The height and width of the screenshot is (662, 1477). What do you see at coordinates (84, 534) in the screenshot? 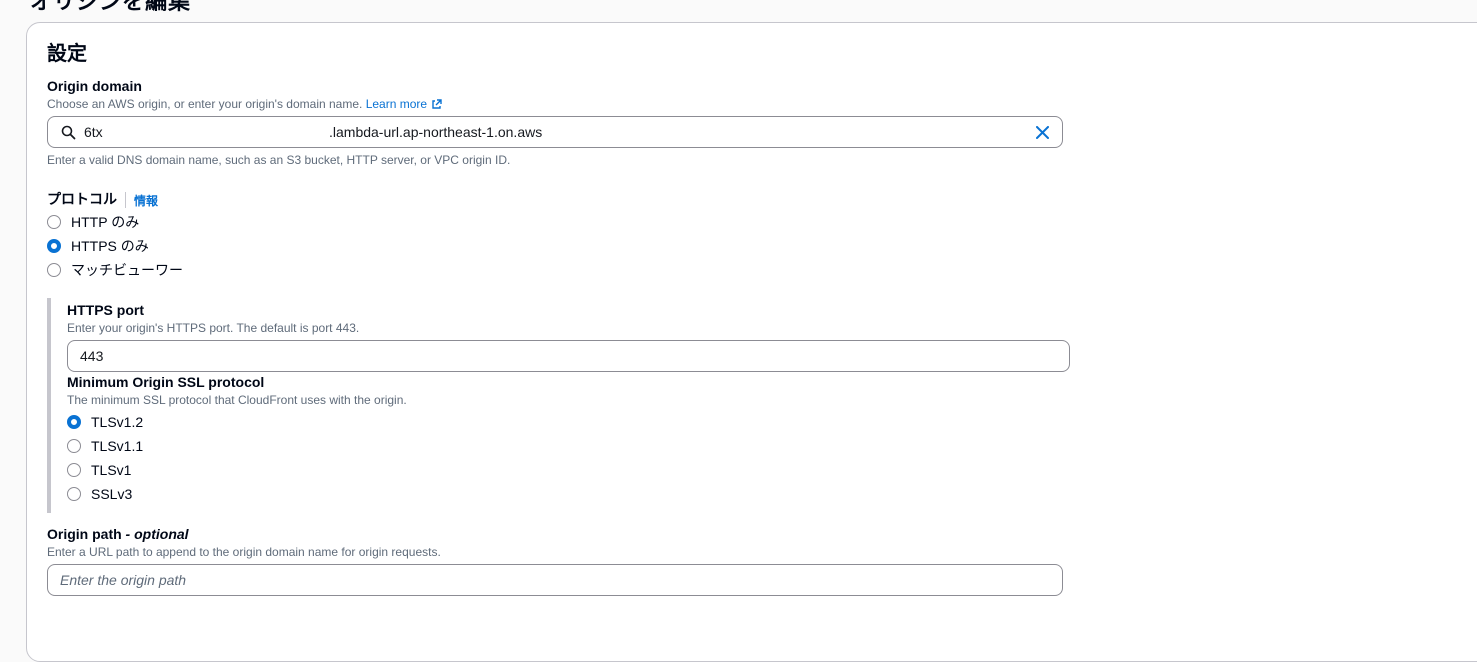
I see `origin-path-label: Origin path` at bounding box center [84, 534].